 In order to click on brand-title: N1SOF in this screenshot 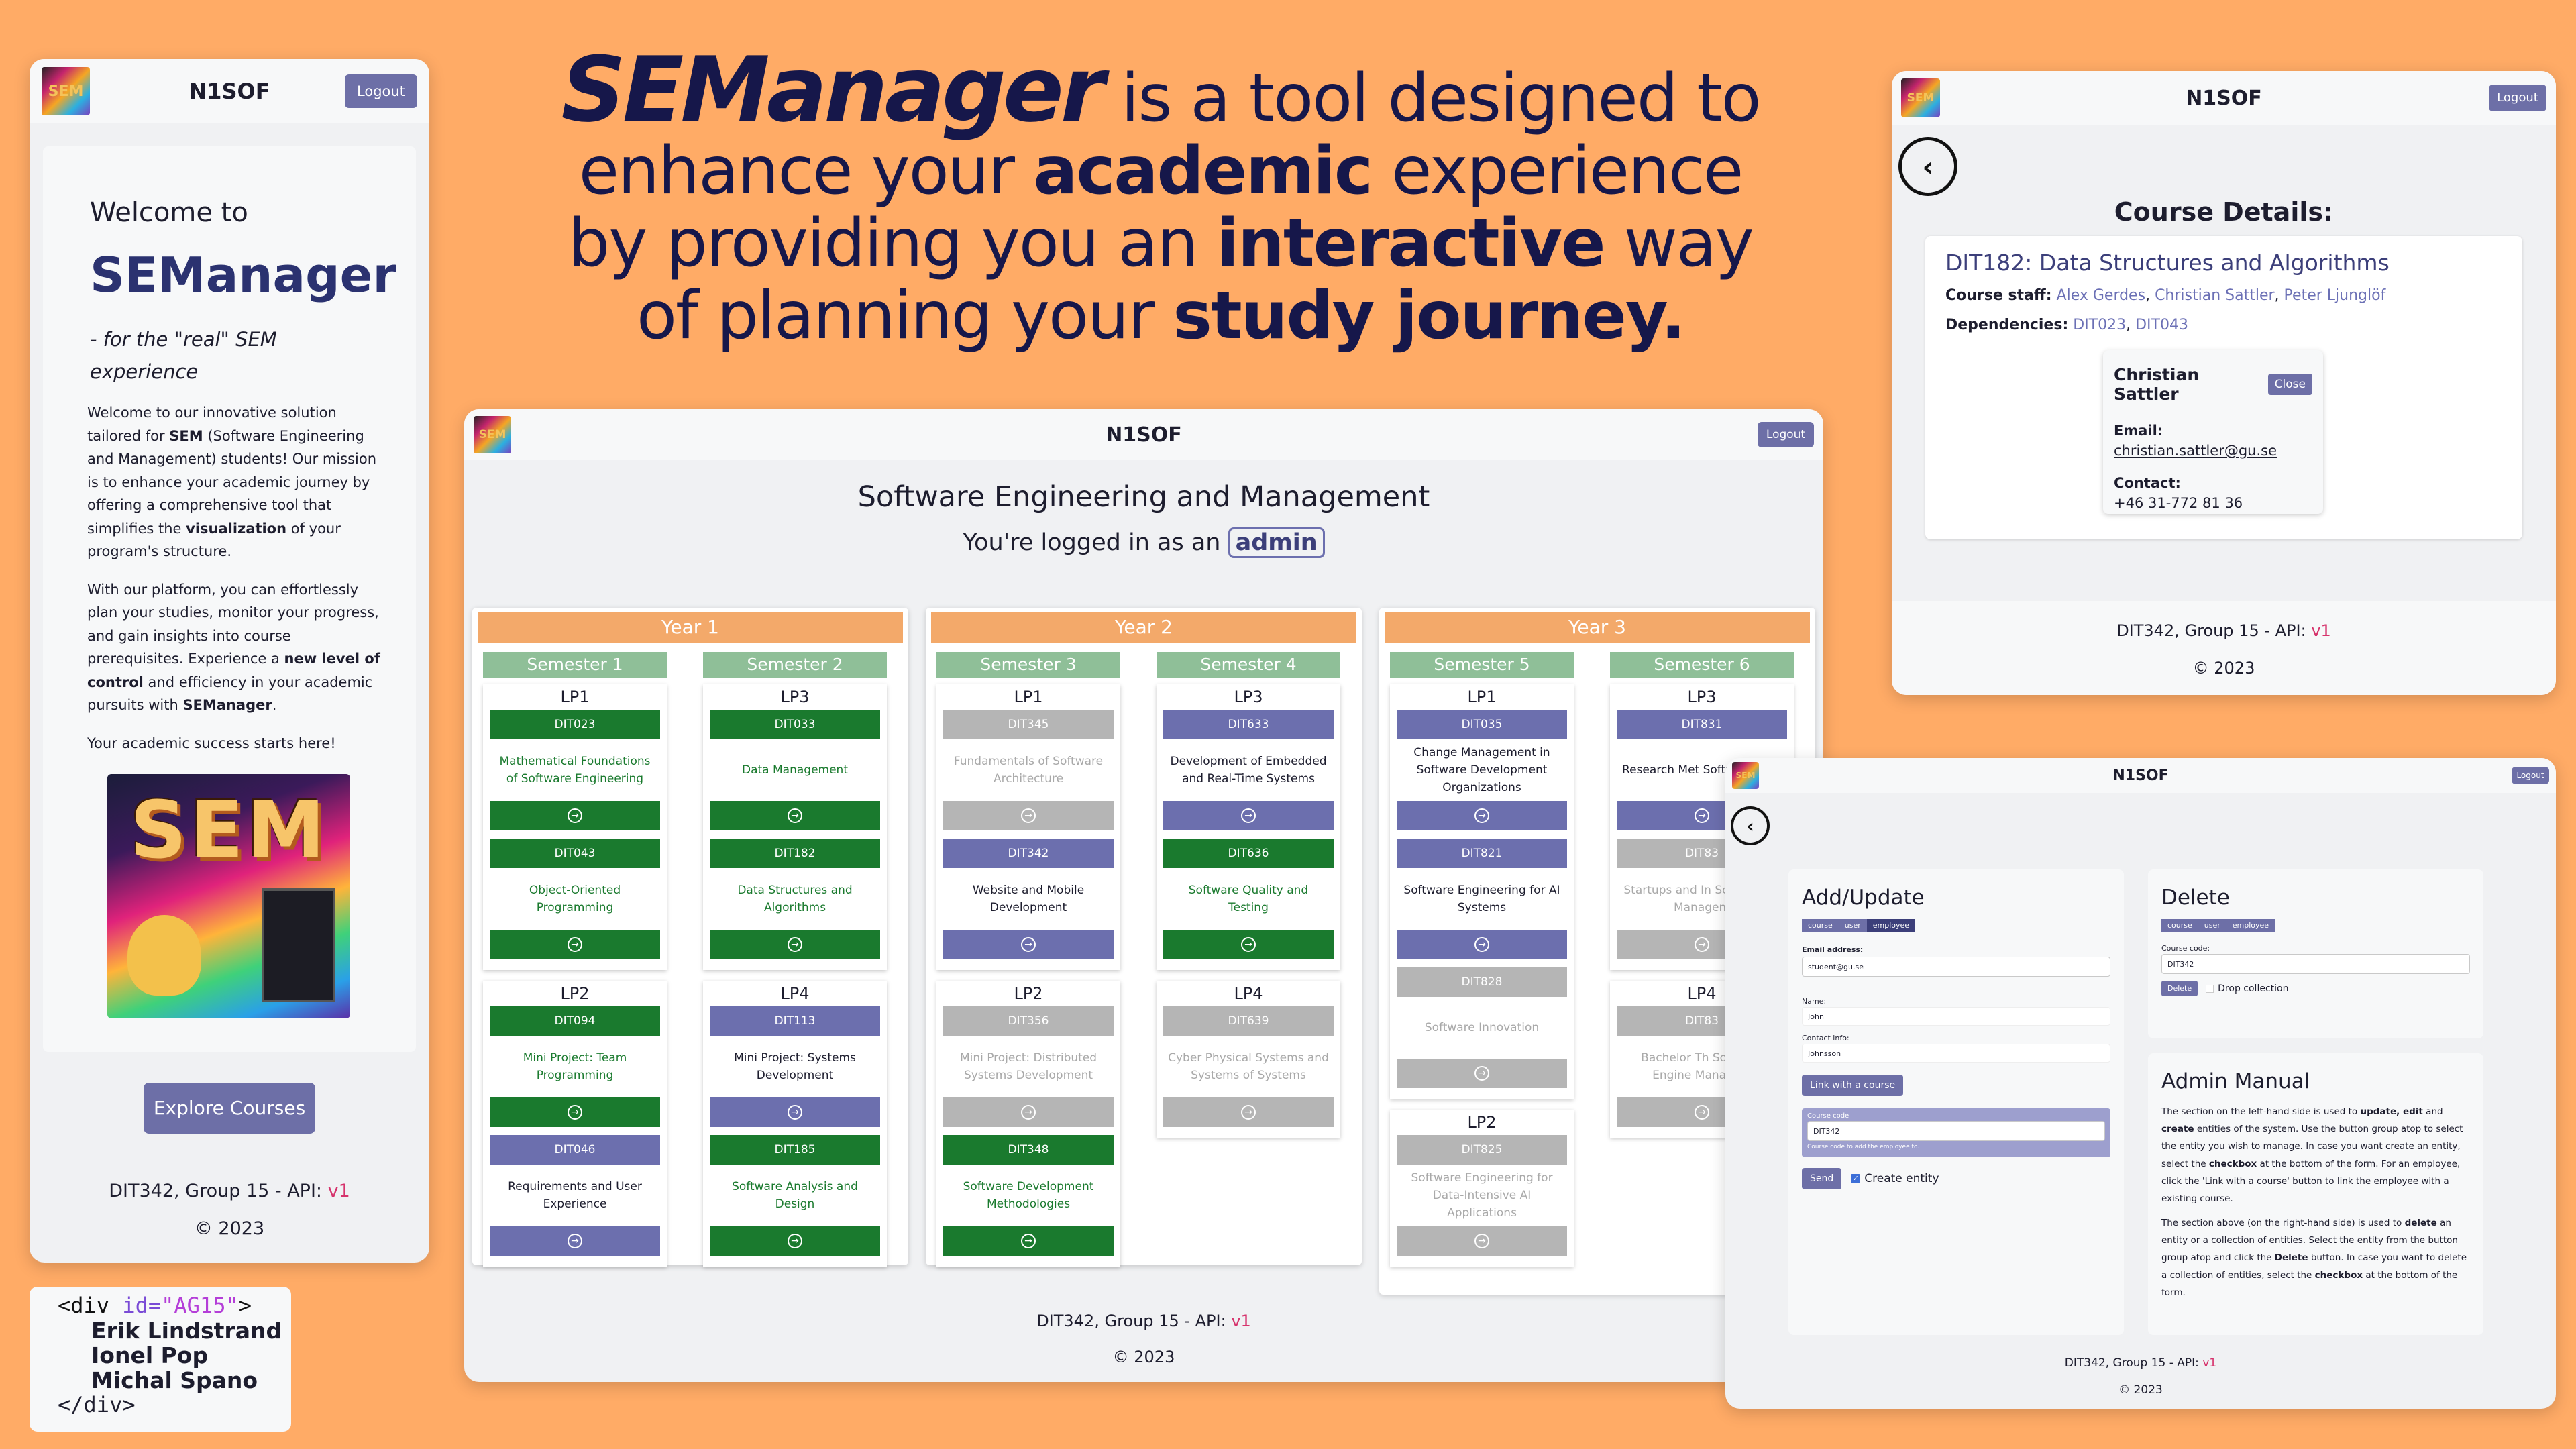, I will do `click(2140, 775)`.